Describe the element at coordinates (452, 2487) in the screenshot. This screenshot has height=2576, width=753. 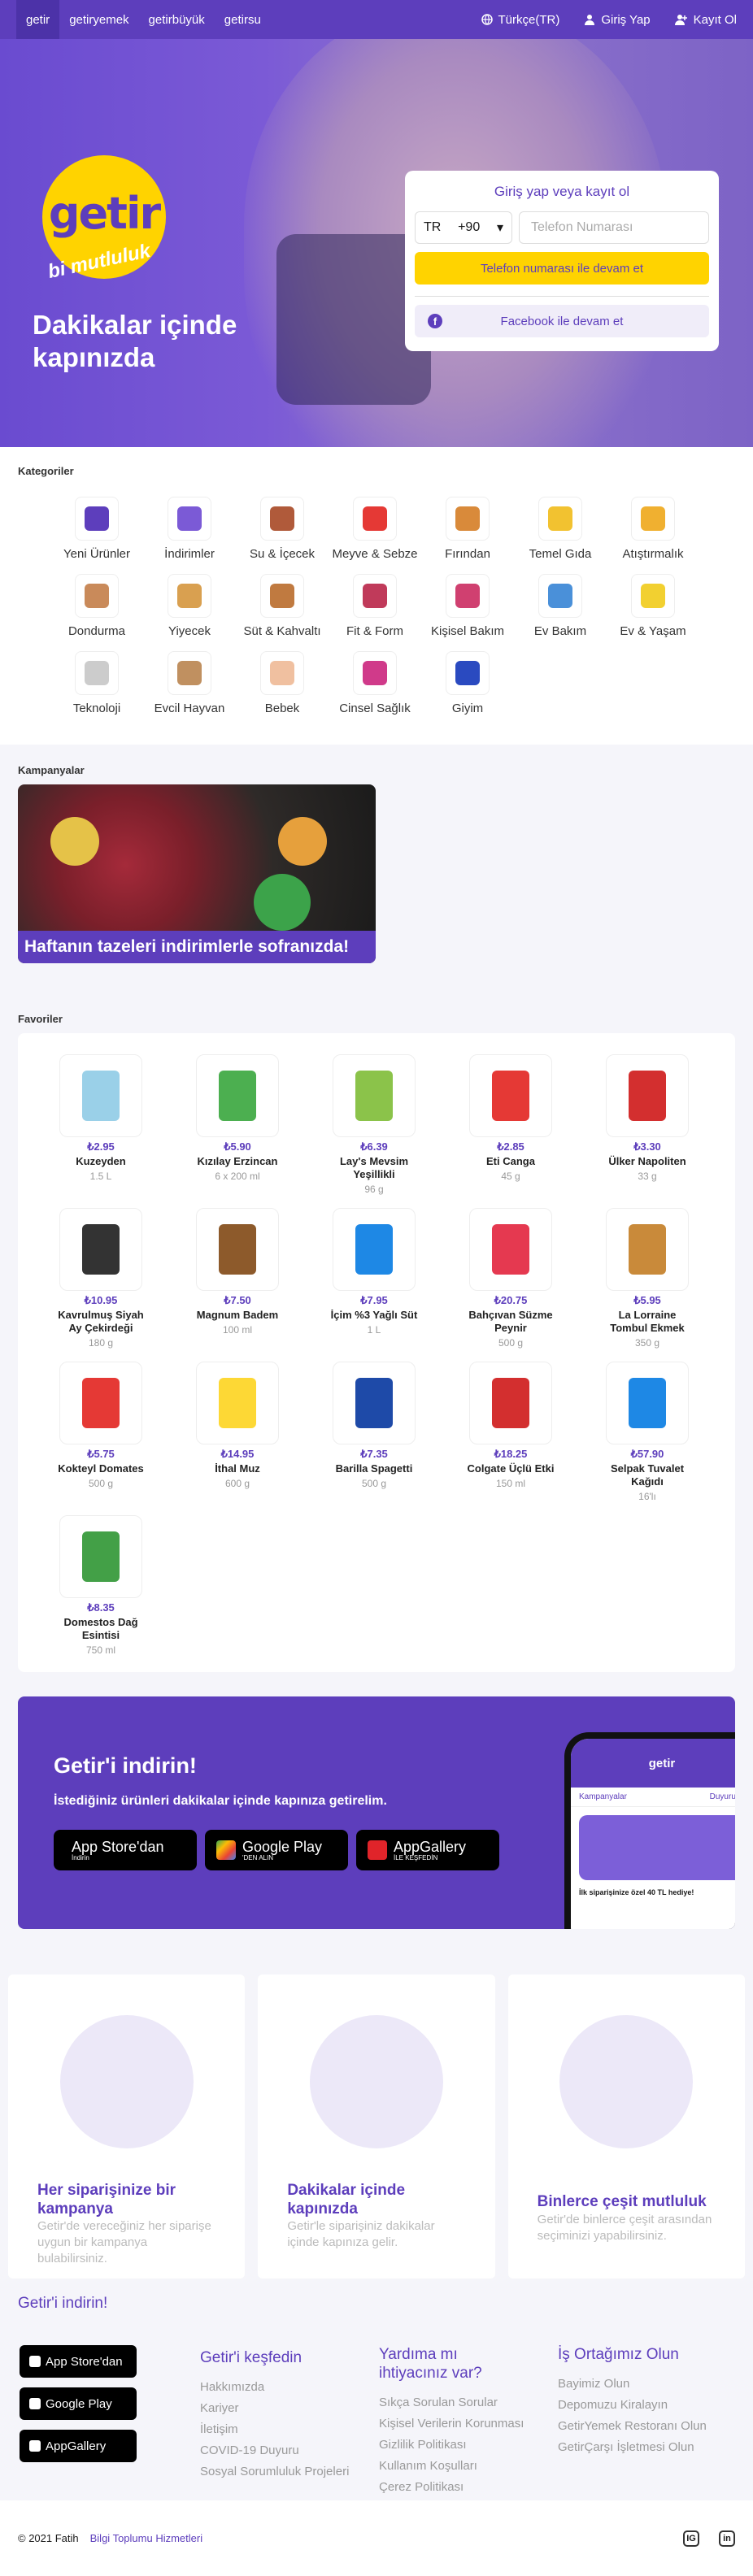
I see `footer-link: Çerez Politikası` at that location.